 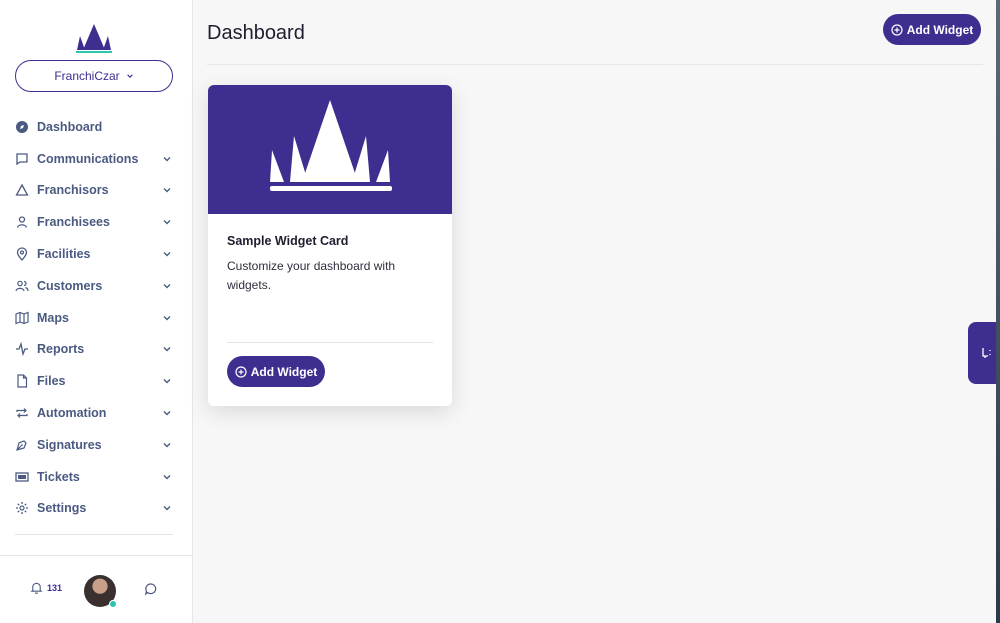 What do you see at coordinates (88, 158) in the screenshot?
I see `sidebar-item-label: Communications` at bounding box center [88, 158].